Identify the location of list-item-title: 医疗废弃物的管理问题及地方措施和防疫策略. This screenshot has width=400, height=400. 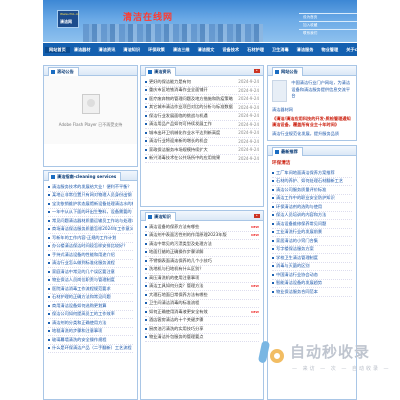
(192, 99).